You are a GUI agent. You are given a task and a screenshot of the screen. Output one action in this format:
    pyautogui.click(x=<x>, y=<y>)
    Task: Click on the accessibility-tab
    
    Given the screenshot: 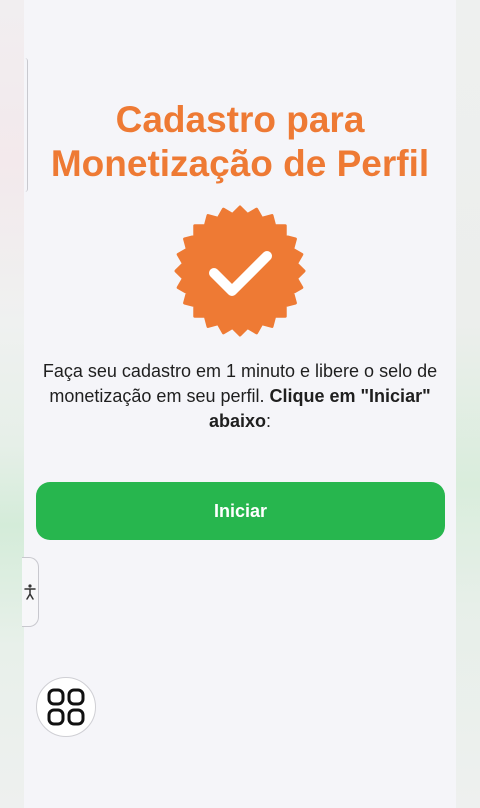 What is the action you would take?
    pyautogui.click(x=30, y=592)
    